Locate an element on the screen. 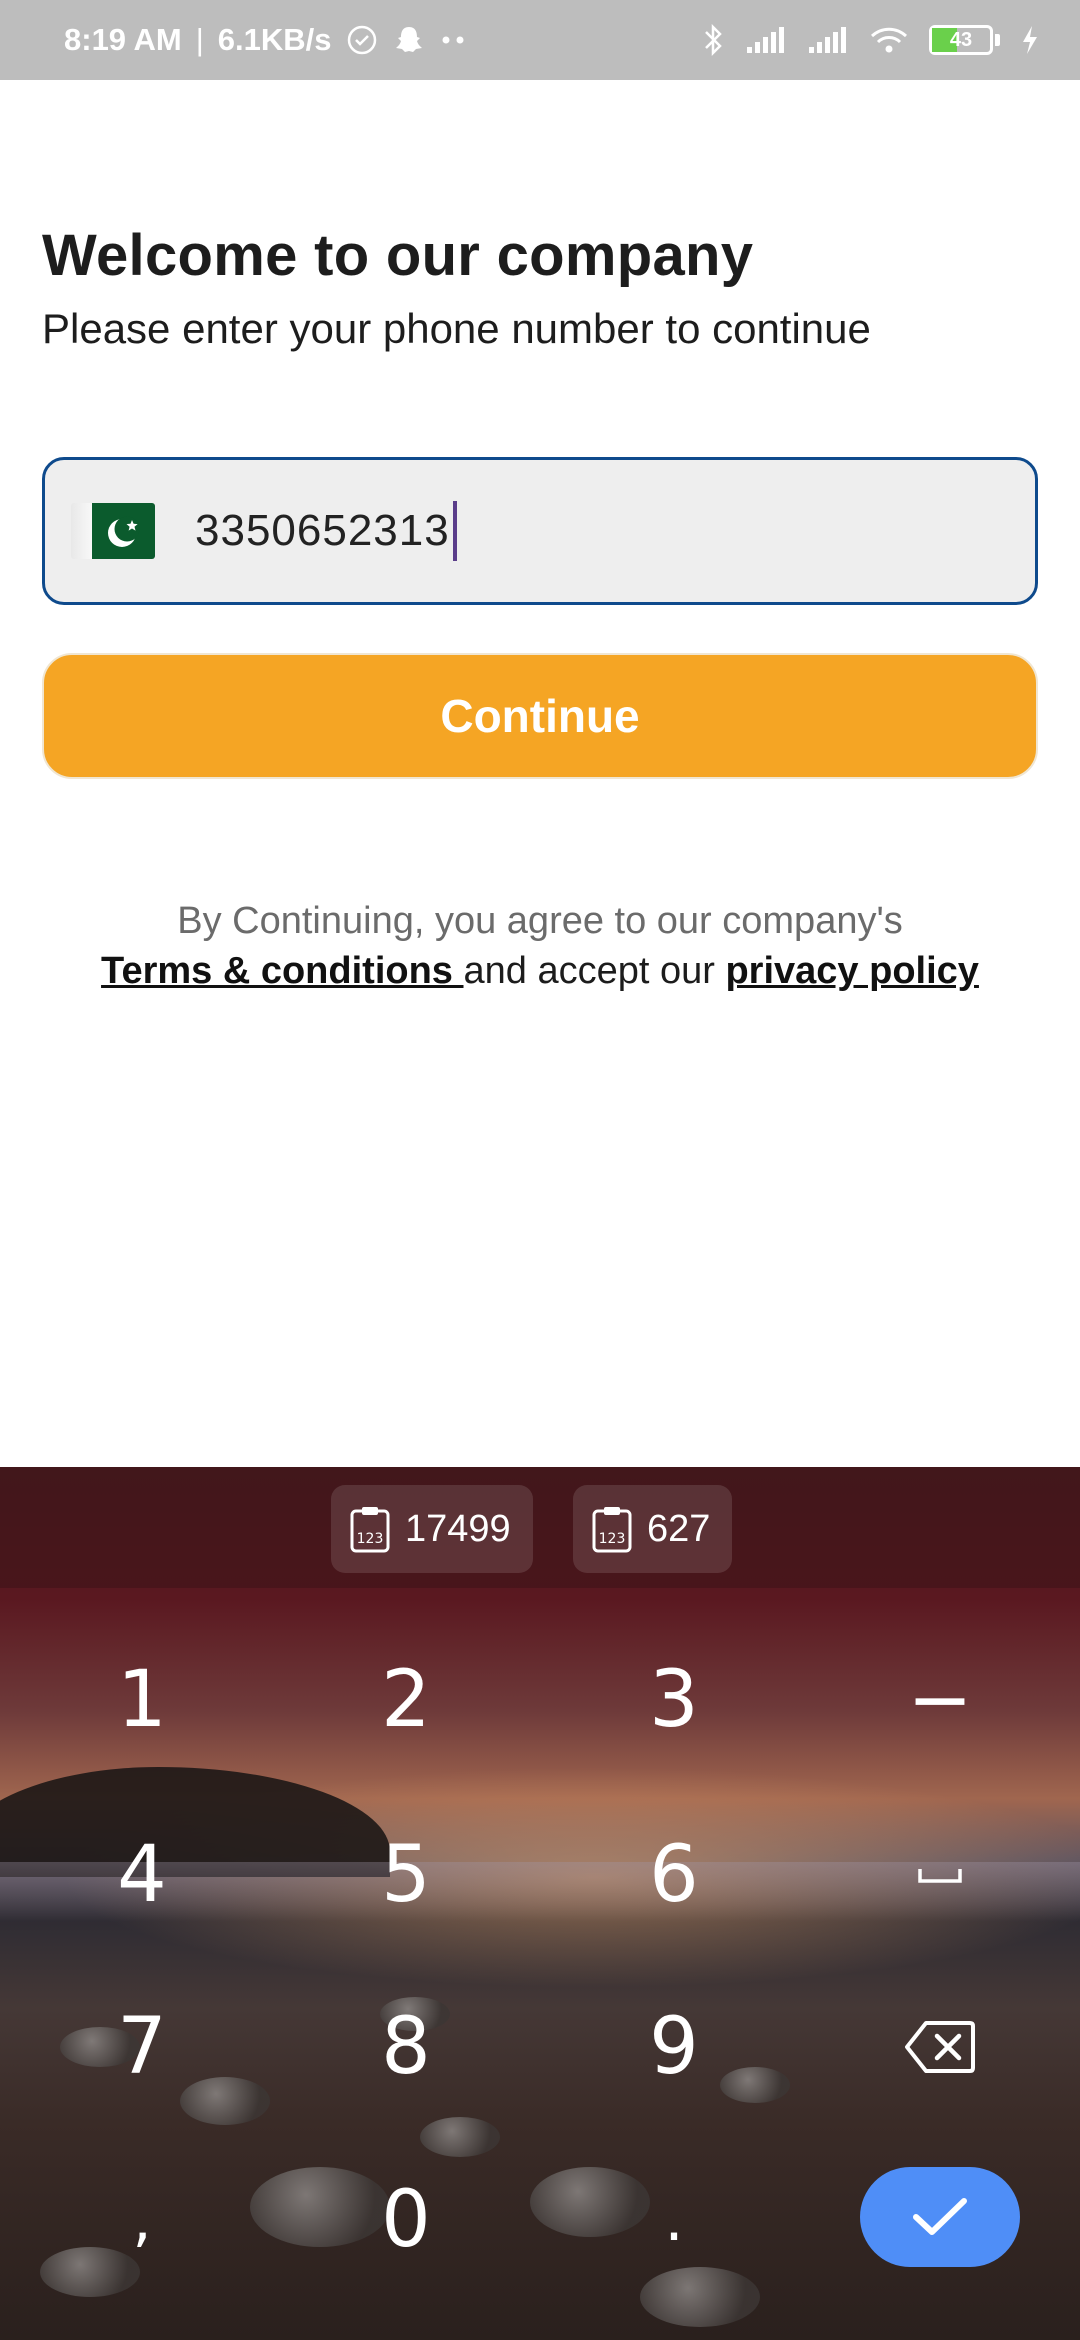 The height and width of the screenshot is (2340, 1080). key-4: 4 is located at coordinates (142, 1875).